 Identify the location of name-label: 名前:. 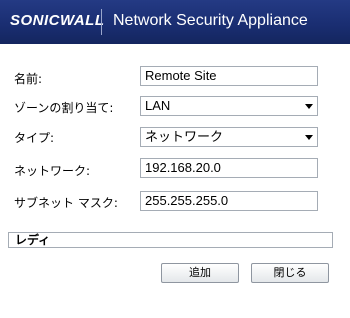
(28, 79).